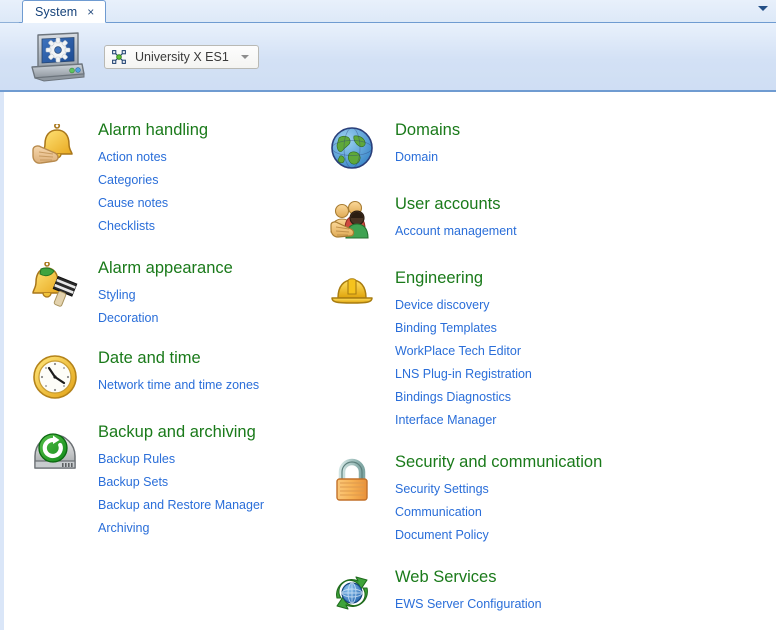  I want to click on group-body: User accounts Account management, so click(562, 218).